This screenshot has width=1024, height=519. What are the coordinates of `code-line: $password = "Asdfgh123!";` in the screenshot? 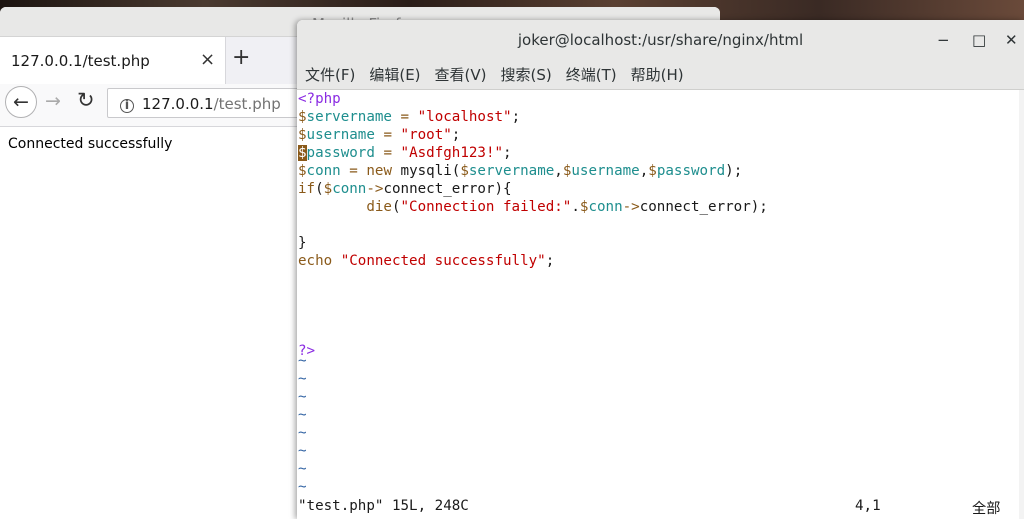 It's located at (405, 153).